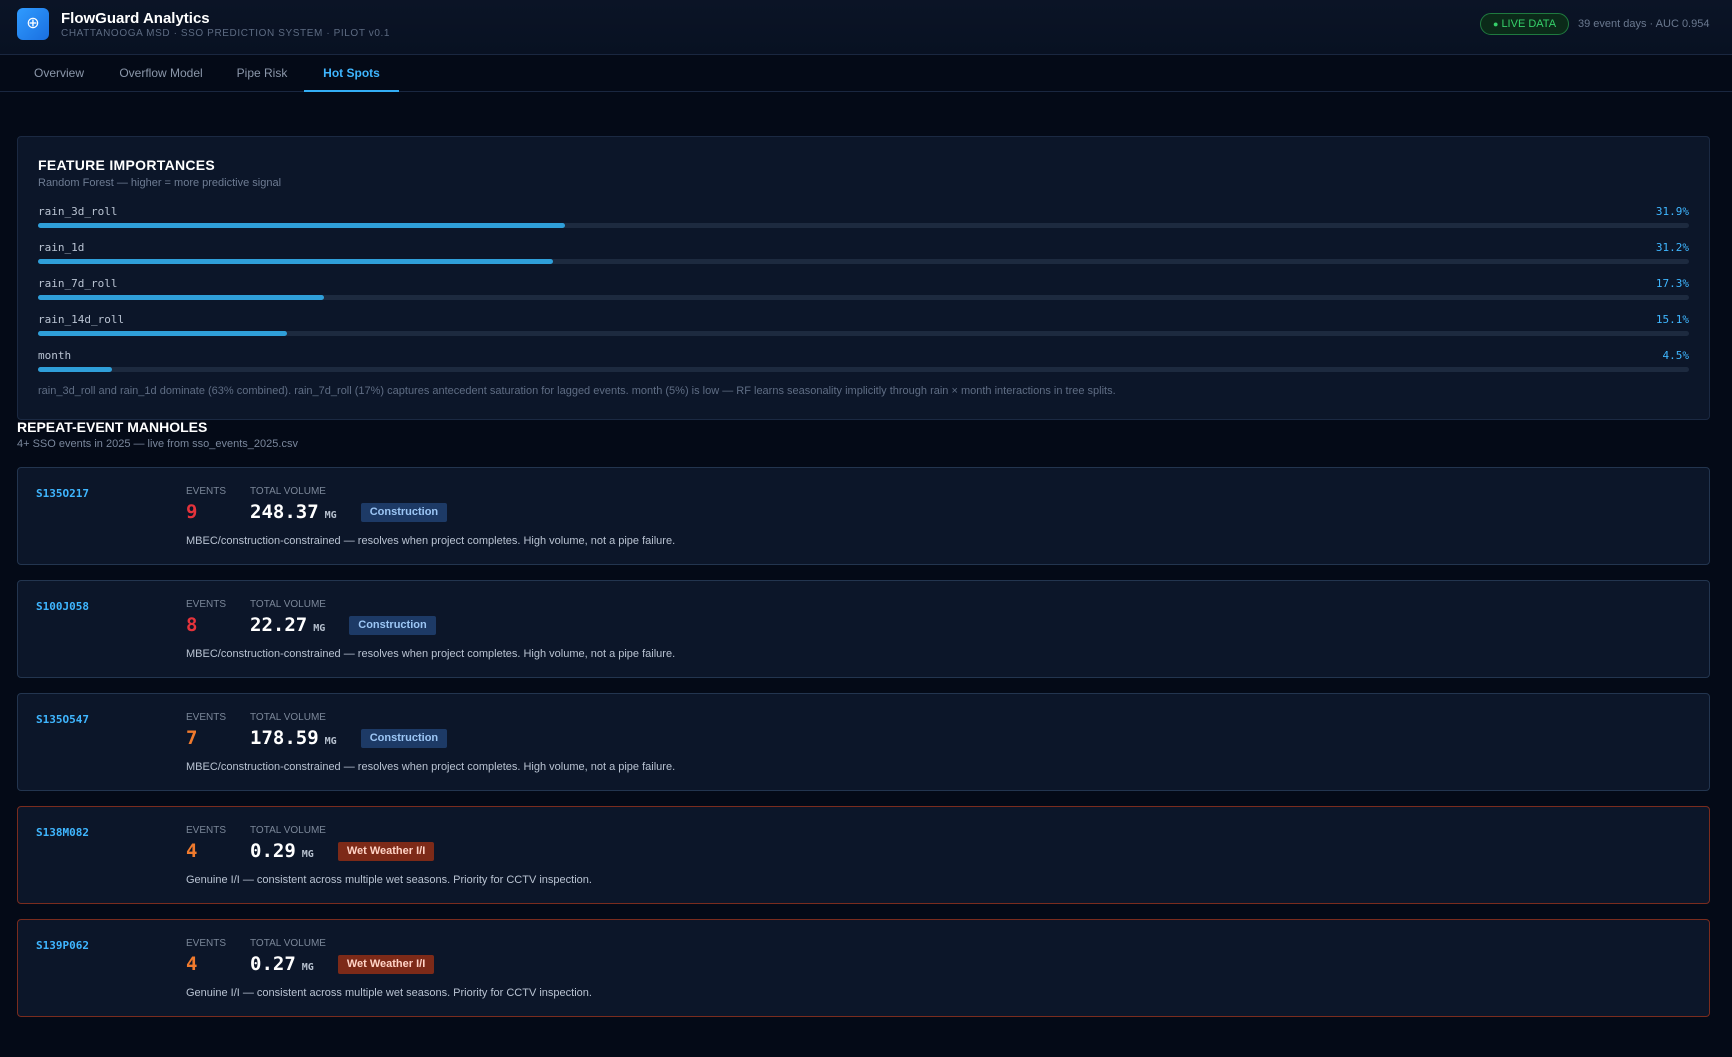 The height and width of the screenshot is (1057, 1732). What do you see at coordinates (62, 832) in the screenshot?
I see `manhole-id: S138M082` at bounding box center [62, 832].